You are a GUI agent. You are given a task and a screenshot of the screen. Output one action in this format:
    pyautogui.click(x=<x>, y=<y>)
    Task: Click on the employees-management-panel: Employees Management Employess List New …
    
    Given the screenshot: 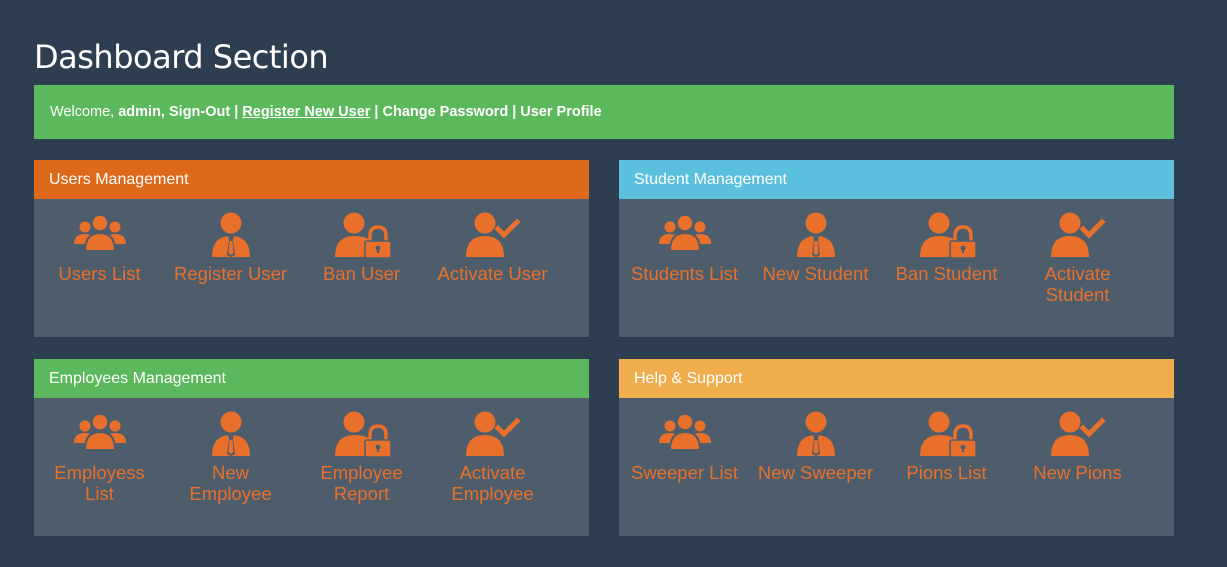 What is the action you would take?
    pyautogui.click(x=311, y=447)
    